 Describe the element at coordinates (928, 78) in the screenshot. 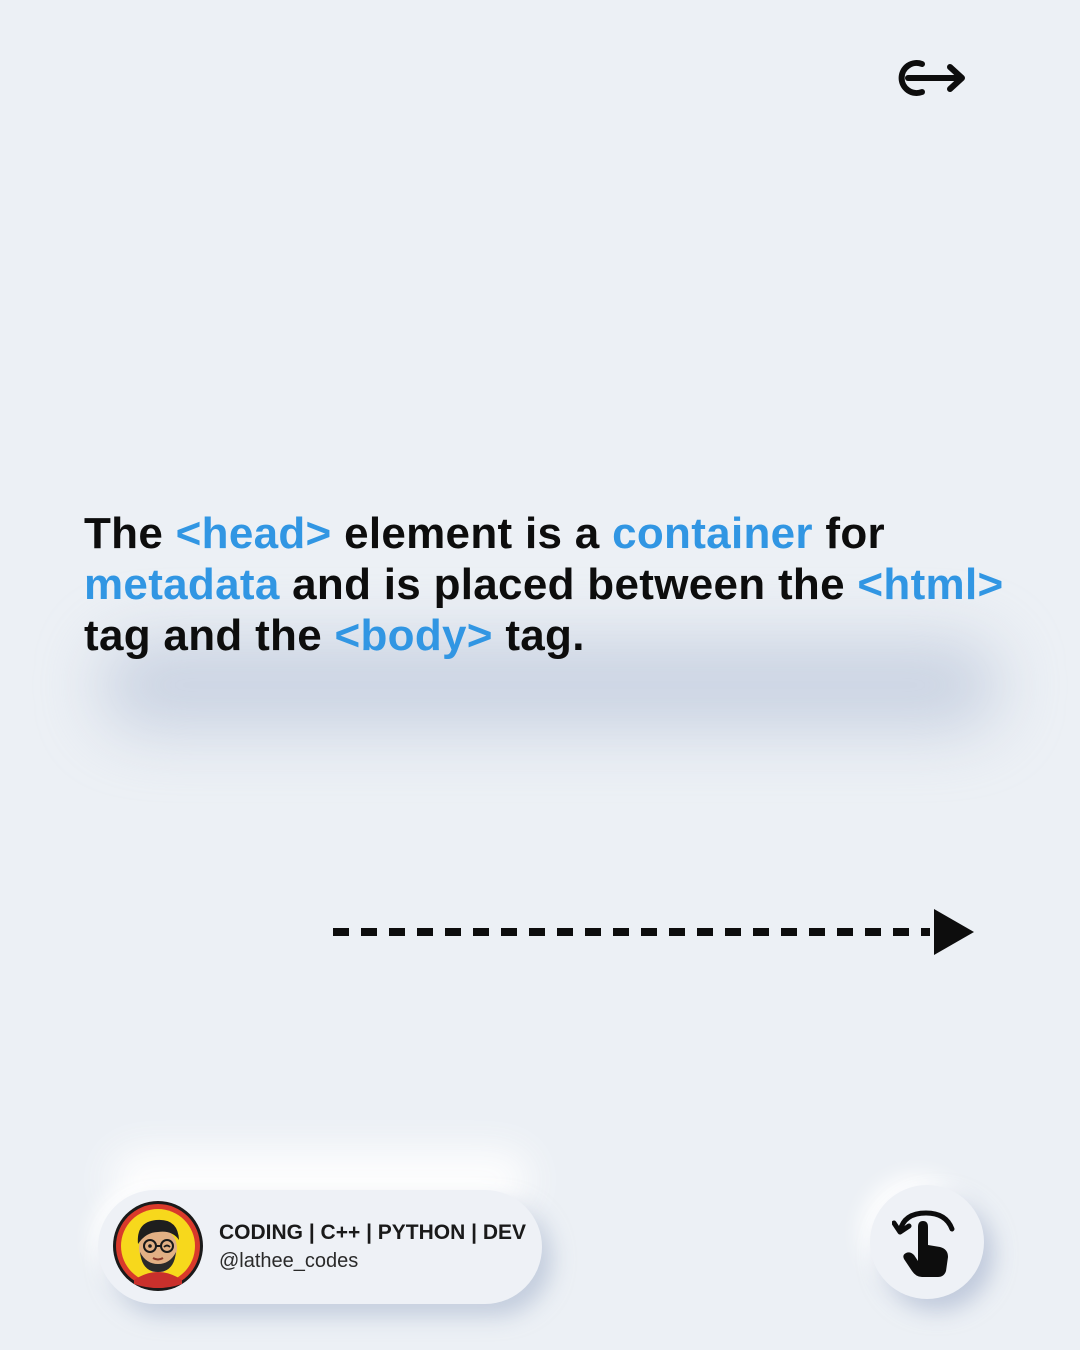

I see `share-arrow-icon` at that location.